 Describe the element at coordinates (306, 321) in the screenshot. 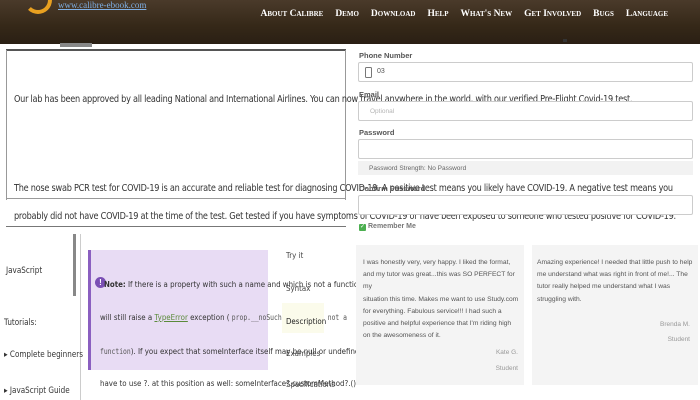

I see `toc-description: Description` at that location.